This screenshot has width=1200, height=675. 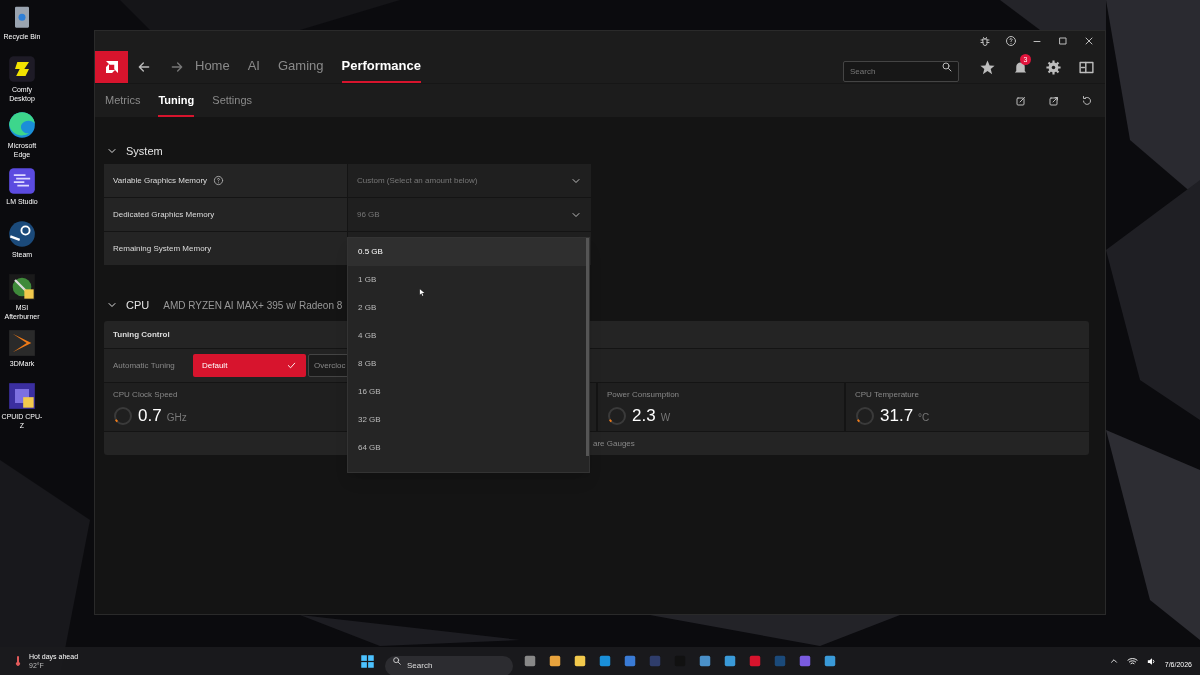 I want to click on star-icon, so click(x=987, y=67).